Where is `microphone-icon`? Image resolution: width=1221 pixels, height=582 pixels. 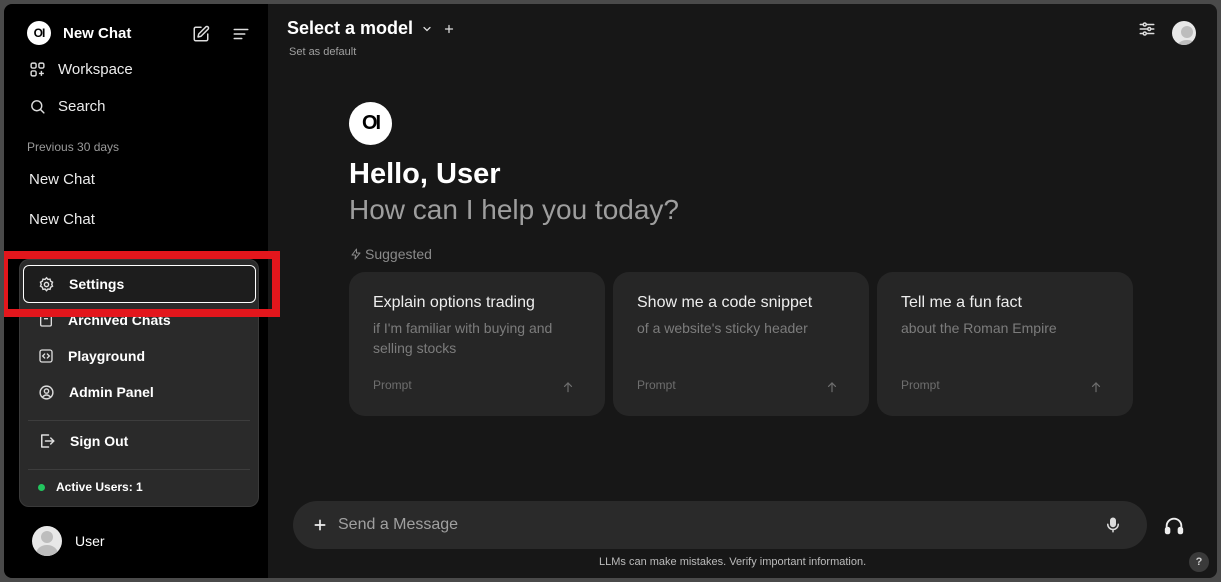
microphone-icon is located at coordinates (1113, 525).